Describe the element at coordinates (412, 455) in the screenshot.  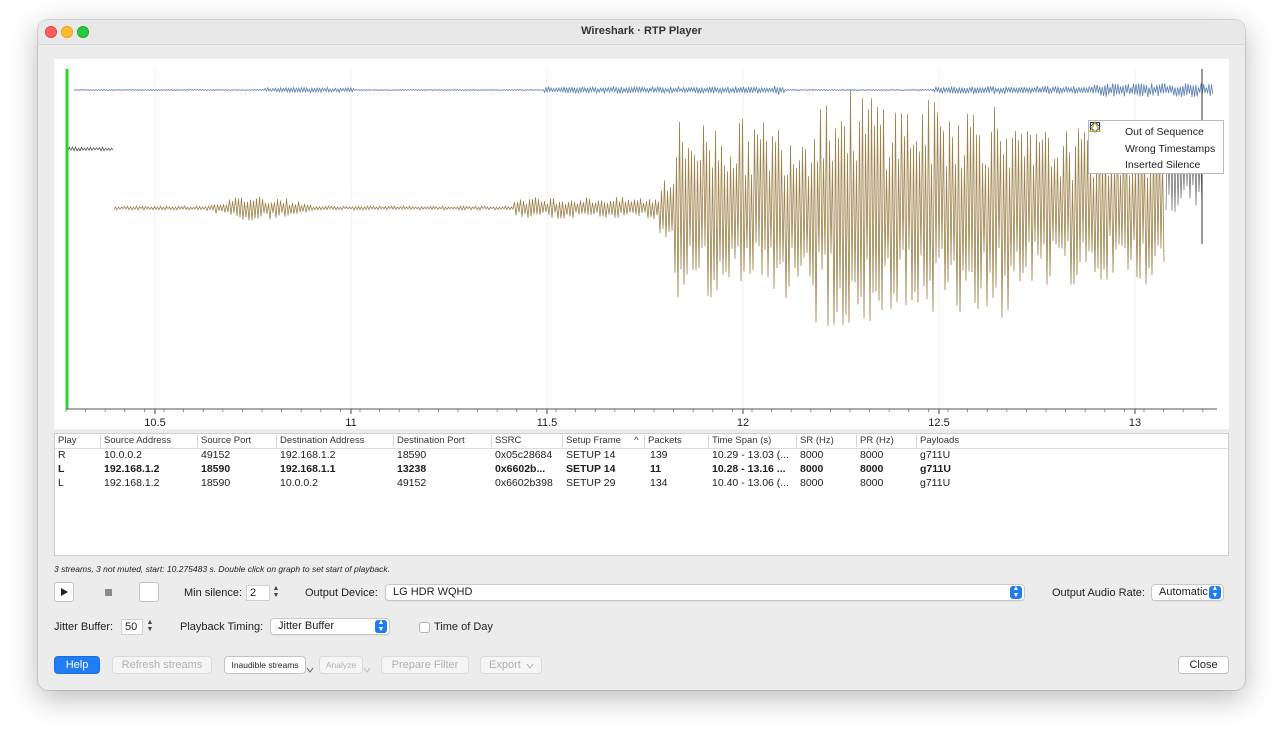
I see `table-cell-dst-port: 18590` at that location.